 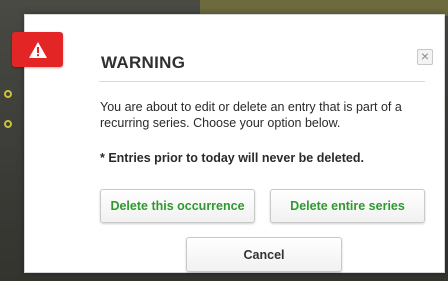 What do you see at coordinates (177, 206) in the screenshot?
I see `delete-occurrence-button: Delete this occurrence` at bounding box center [177, 206].